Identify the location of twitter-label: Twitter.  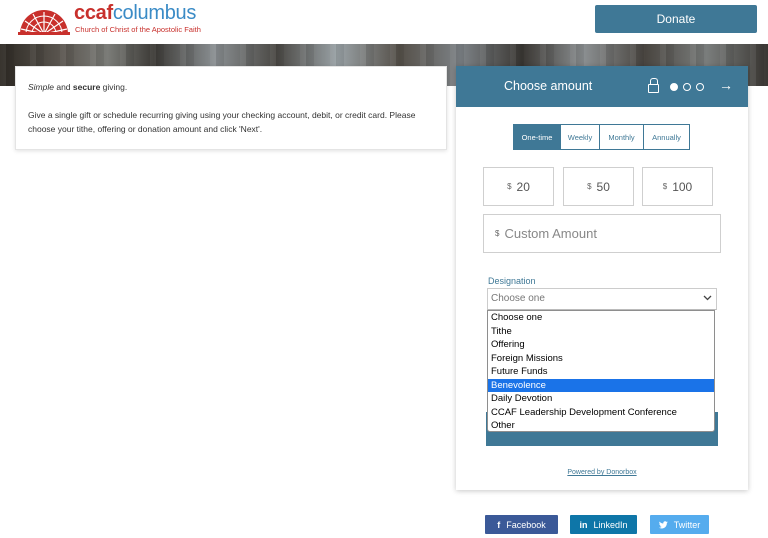
(687, 524).